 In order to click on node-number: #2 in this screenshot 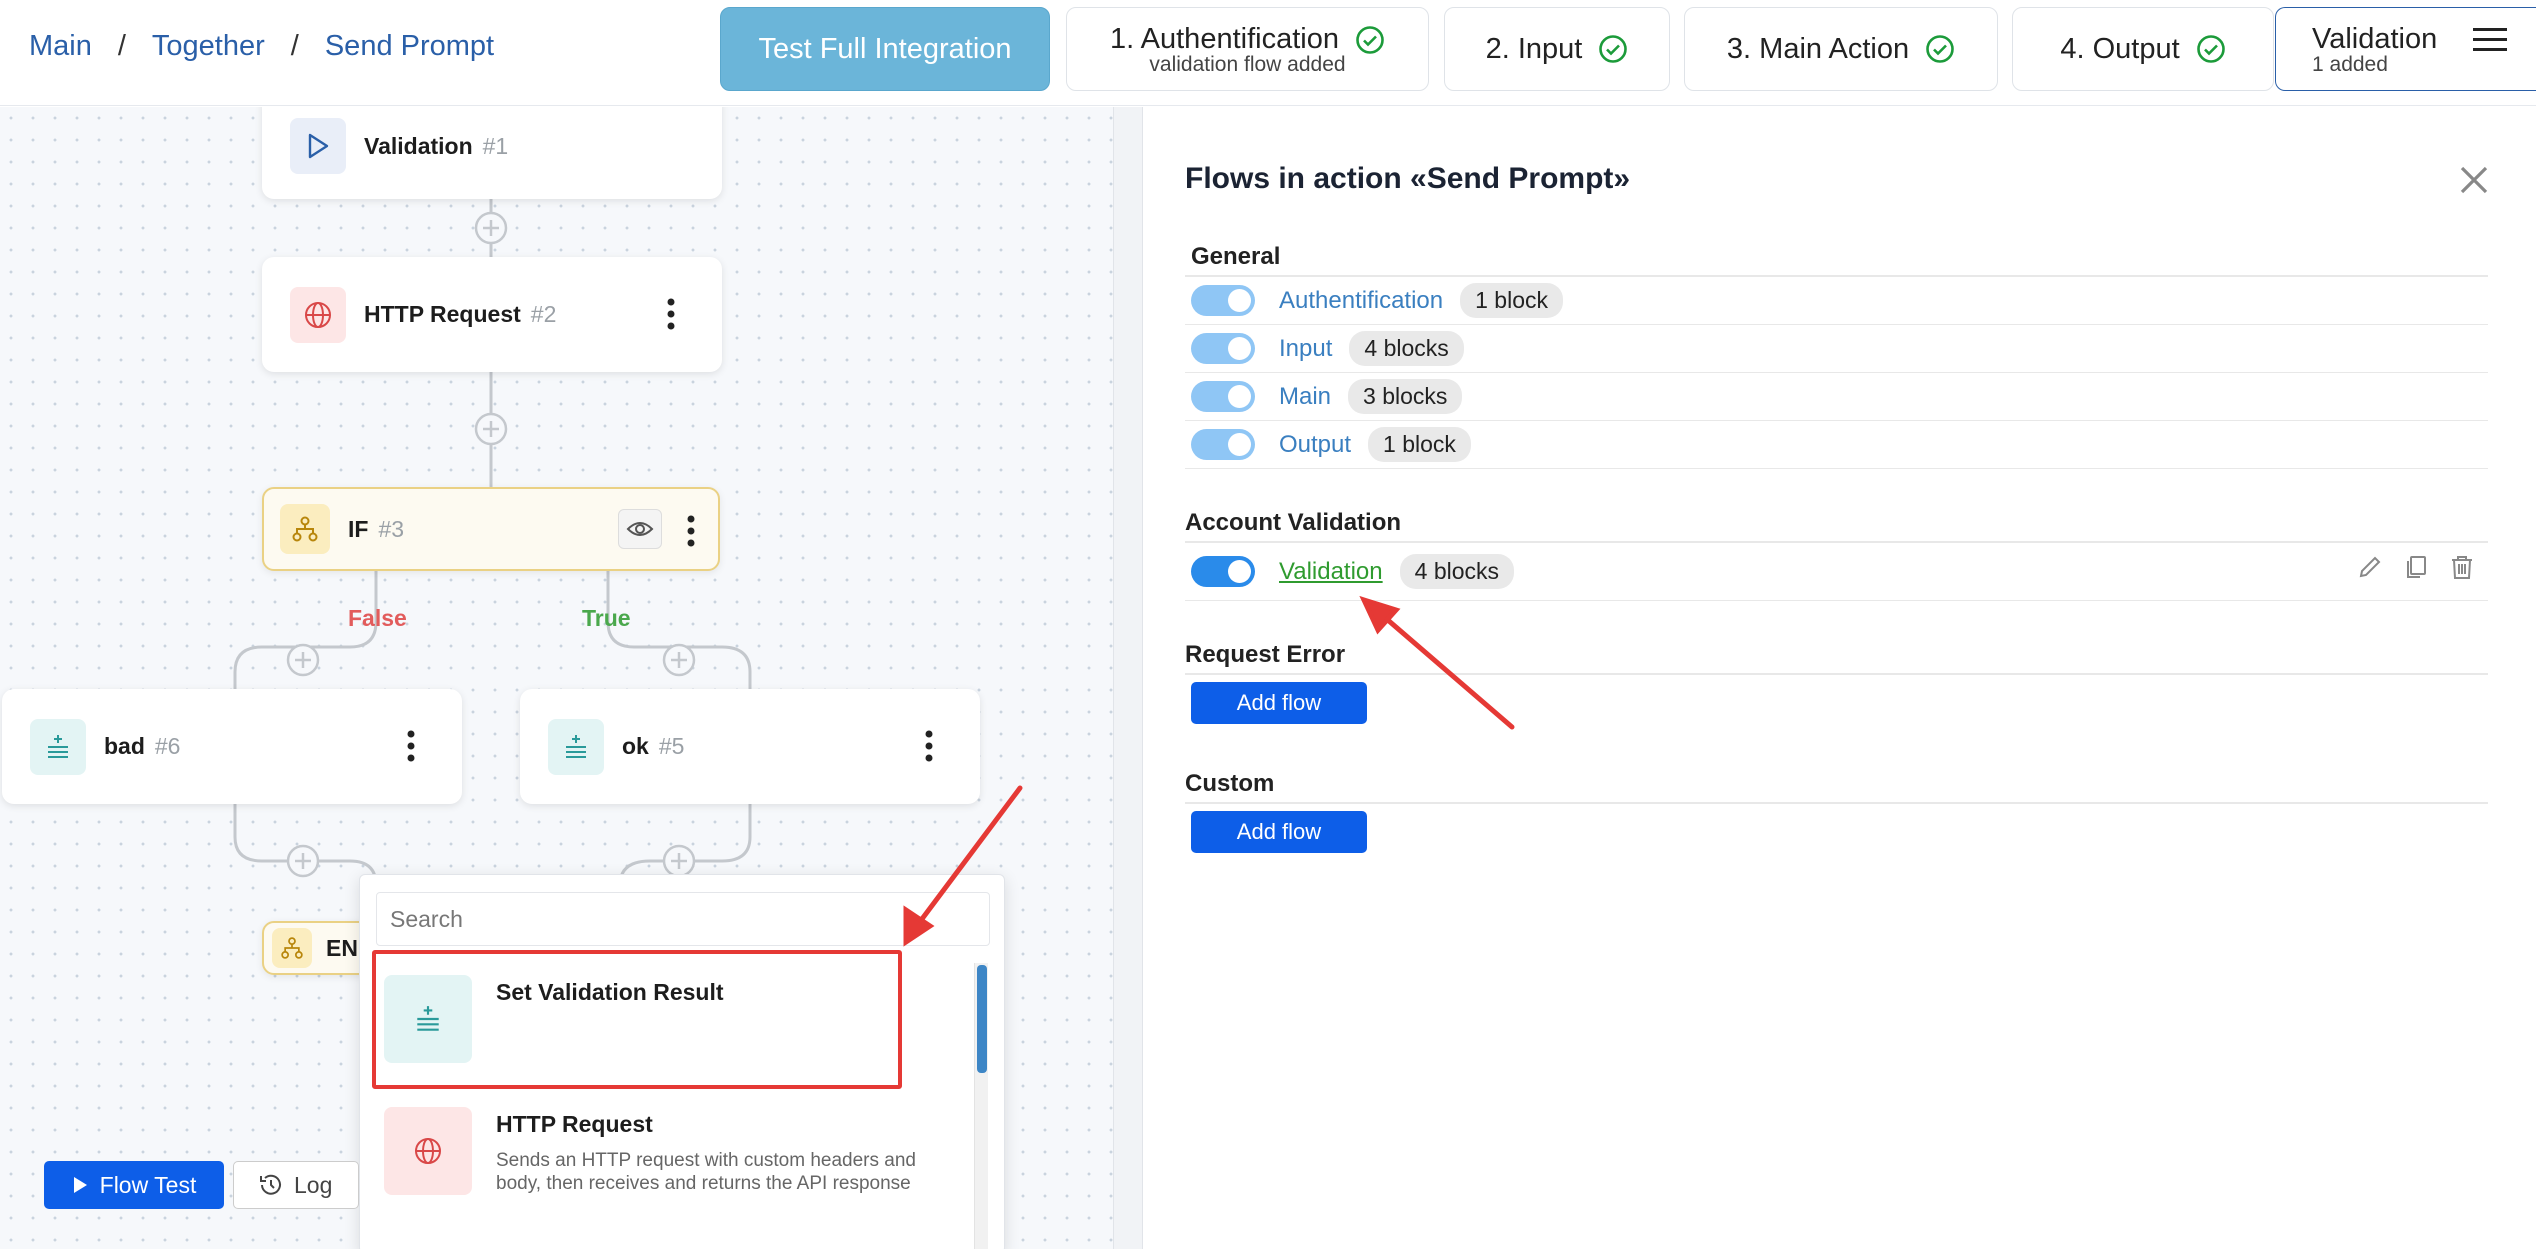, I will do `click(543, 314)`.